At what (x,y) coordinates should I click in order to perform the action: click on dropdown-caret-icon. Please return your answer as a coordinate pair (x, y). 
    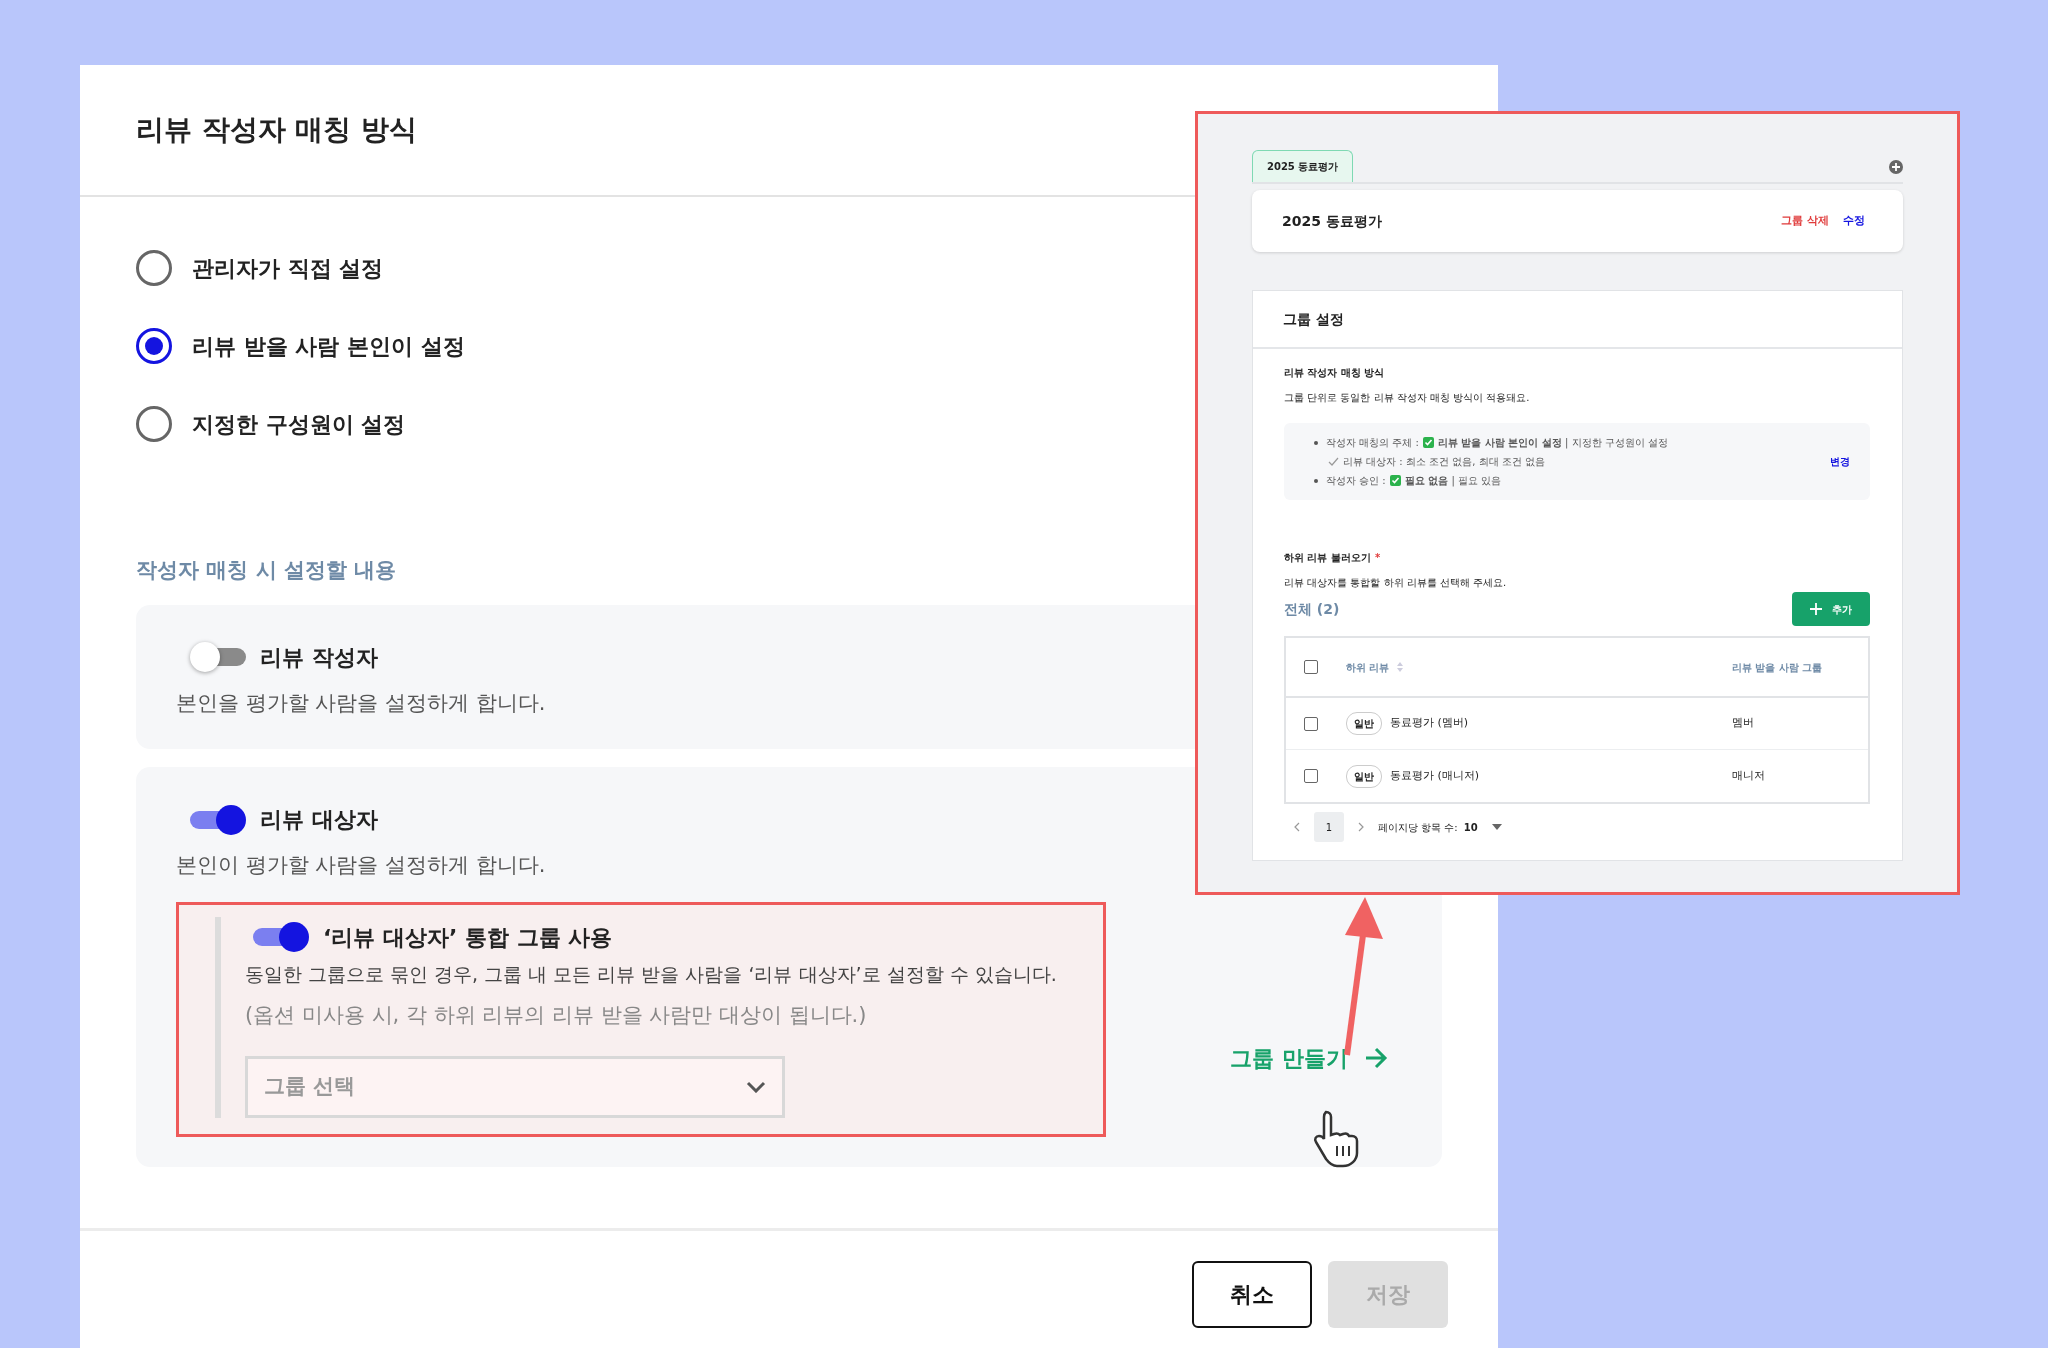
    Looking at the image, I should click on (1496, 827).